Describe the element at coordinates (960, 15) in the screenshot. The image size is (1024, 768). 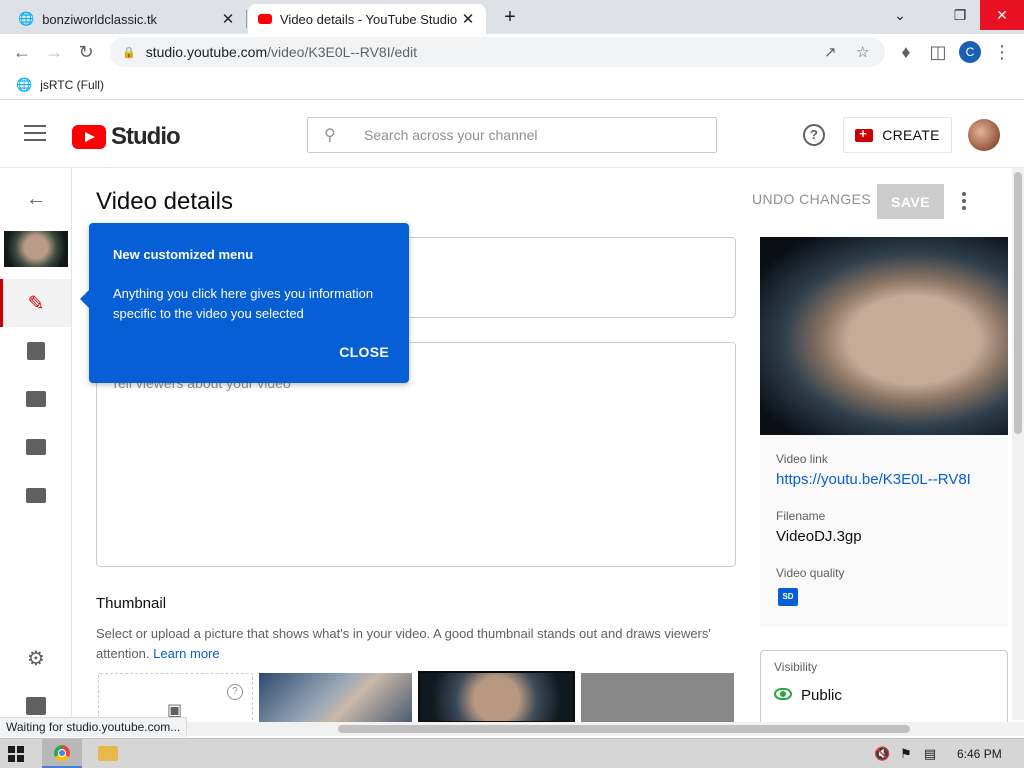
I see `restore-window-icon: ❐` at that location.